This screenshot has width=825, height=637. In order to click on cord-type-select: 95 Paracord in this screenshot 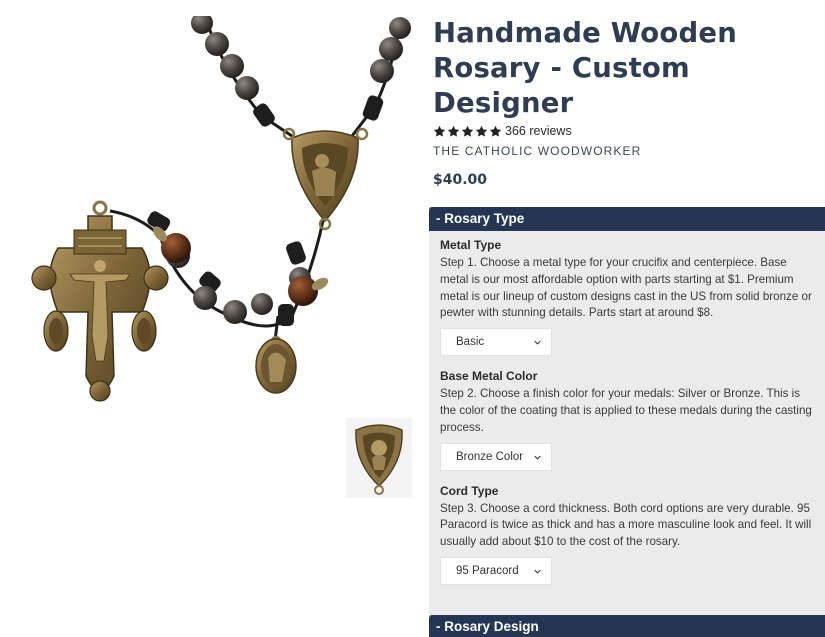, I will do `click(496, 570)`.